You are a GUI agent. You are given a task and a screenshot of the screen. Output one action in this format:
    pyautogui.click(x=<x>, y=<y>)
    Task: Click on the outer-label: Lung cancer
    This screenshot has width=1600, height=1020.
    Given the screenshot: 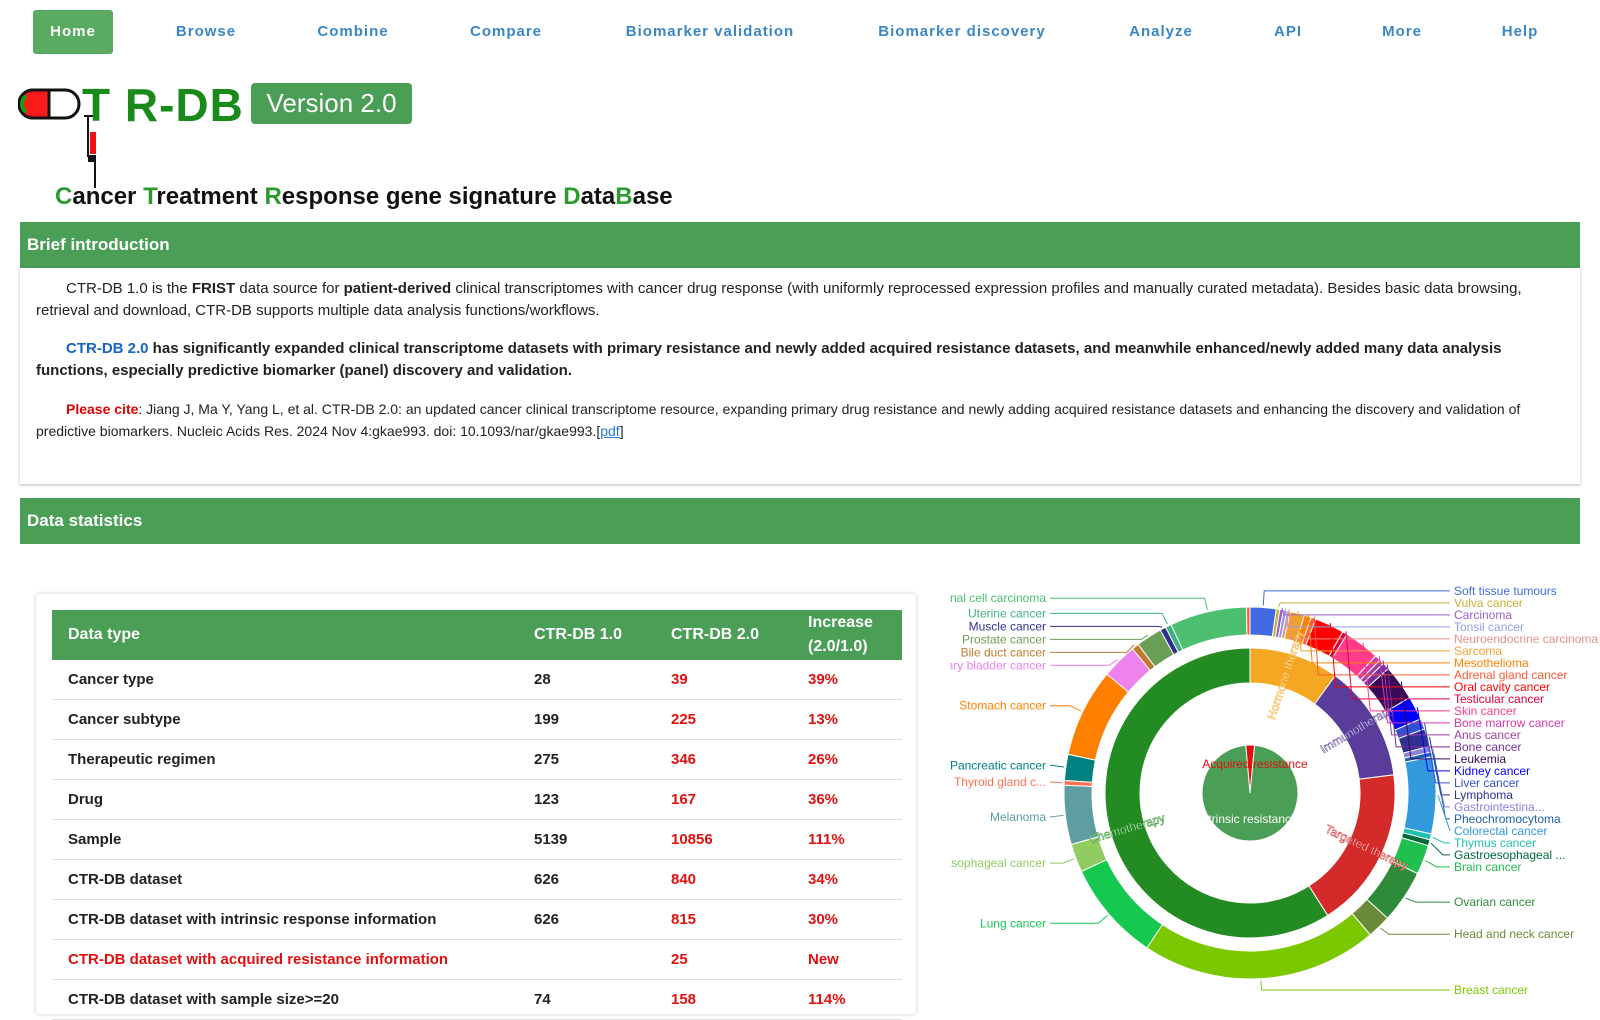 What is the action you would take?
    pyautogui.click(x=1013, y=923)
    